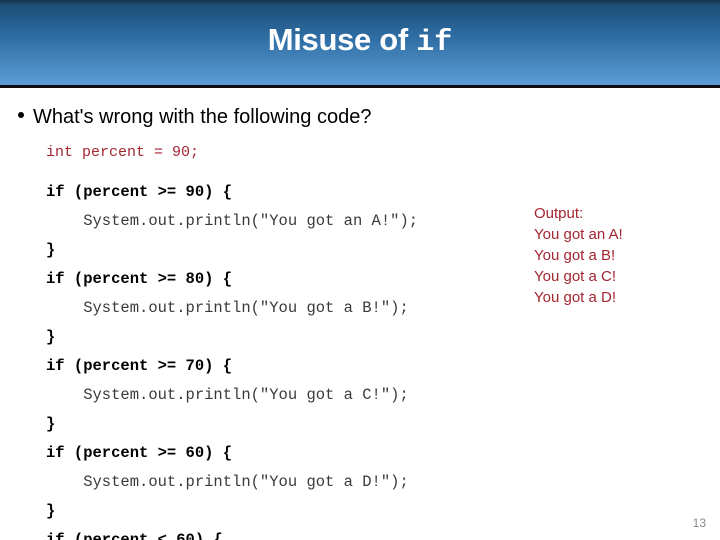 Image resolution: width=720 pixels, height=540 pixels. Describe the element at coordinates (123, 152) in the screenshot. I see `code-declaration-line: int percent = 90;` at that location.